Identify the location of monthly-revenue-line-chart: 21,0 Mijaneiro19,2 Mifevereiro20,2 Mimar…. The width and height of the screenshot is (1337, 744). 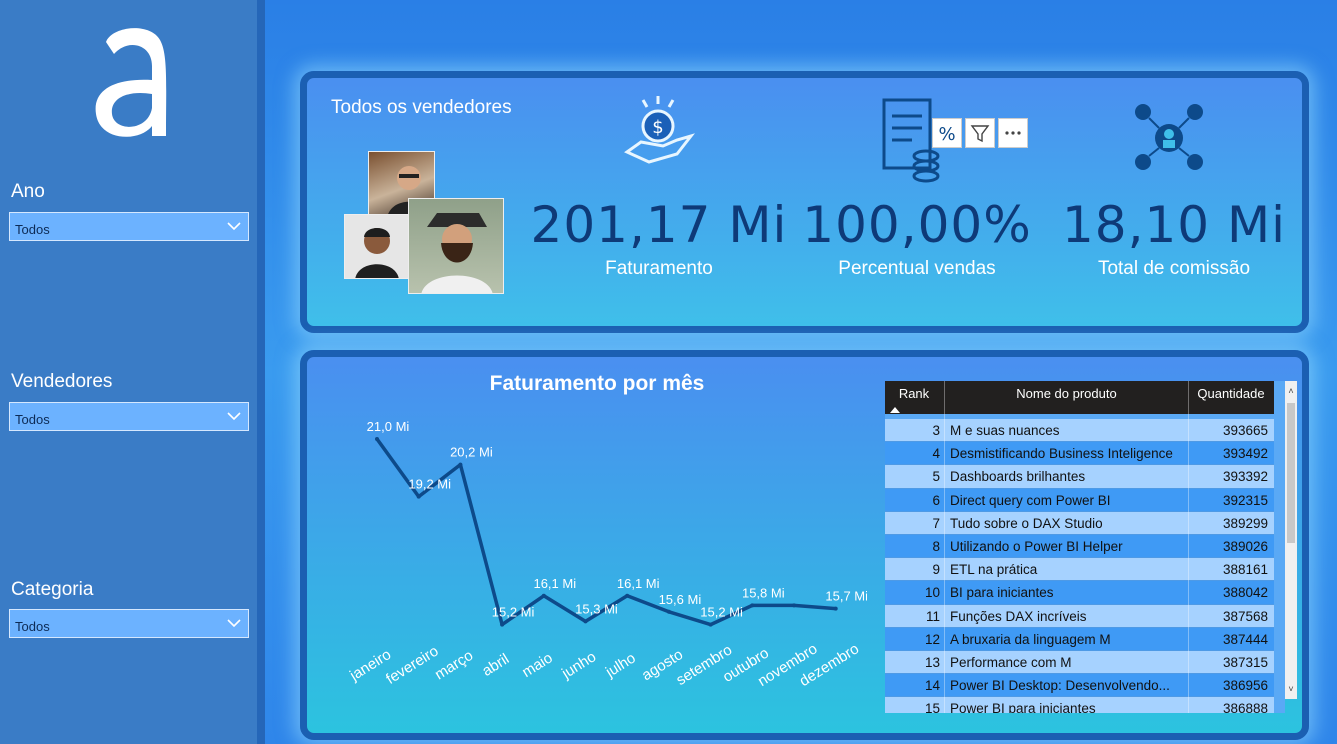
(606, 554).